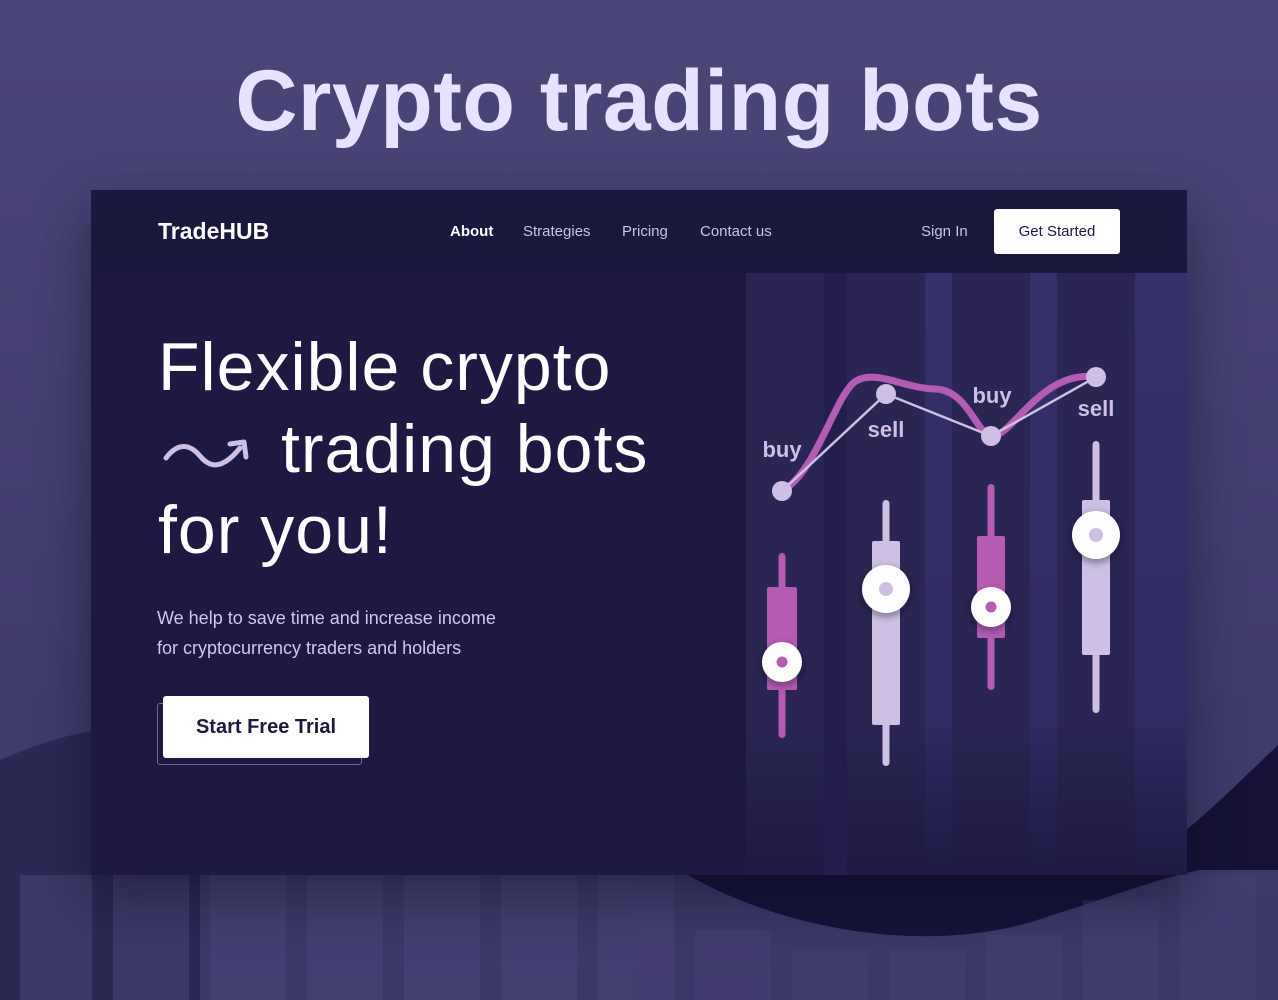  I want to click on nav-pricing: Pricing, so click(645, 231).